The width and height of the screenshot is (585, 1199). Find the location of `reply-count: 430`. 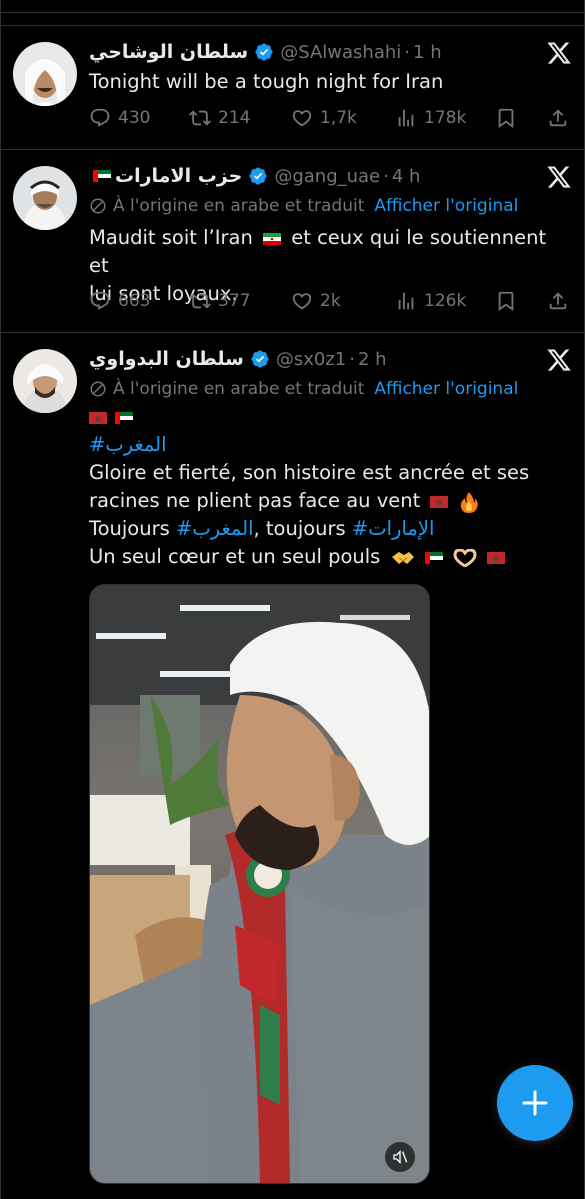

reply-count: 430 is located at coordinates (134, 118).